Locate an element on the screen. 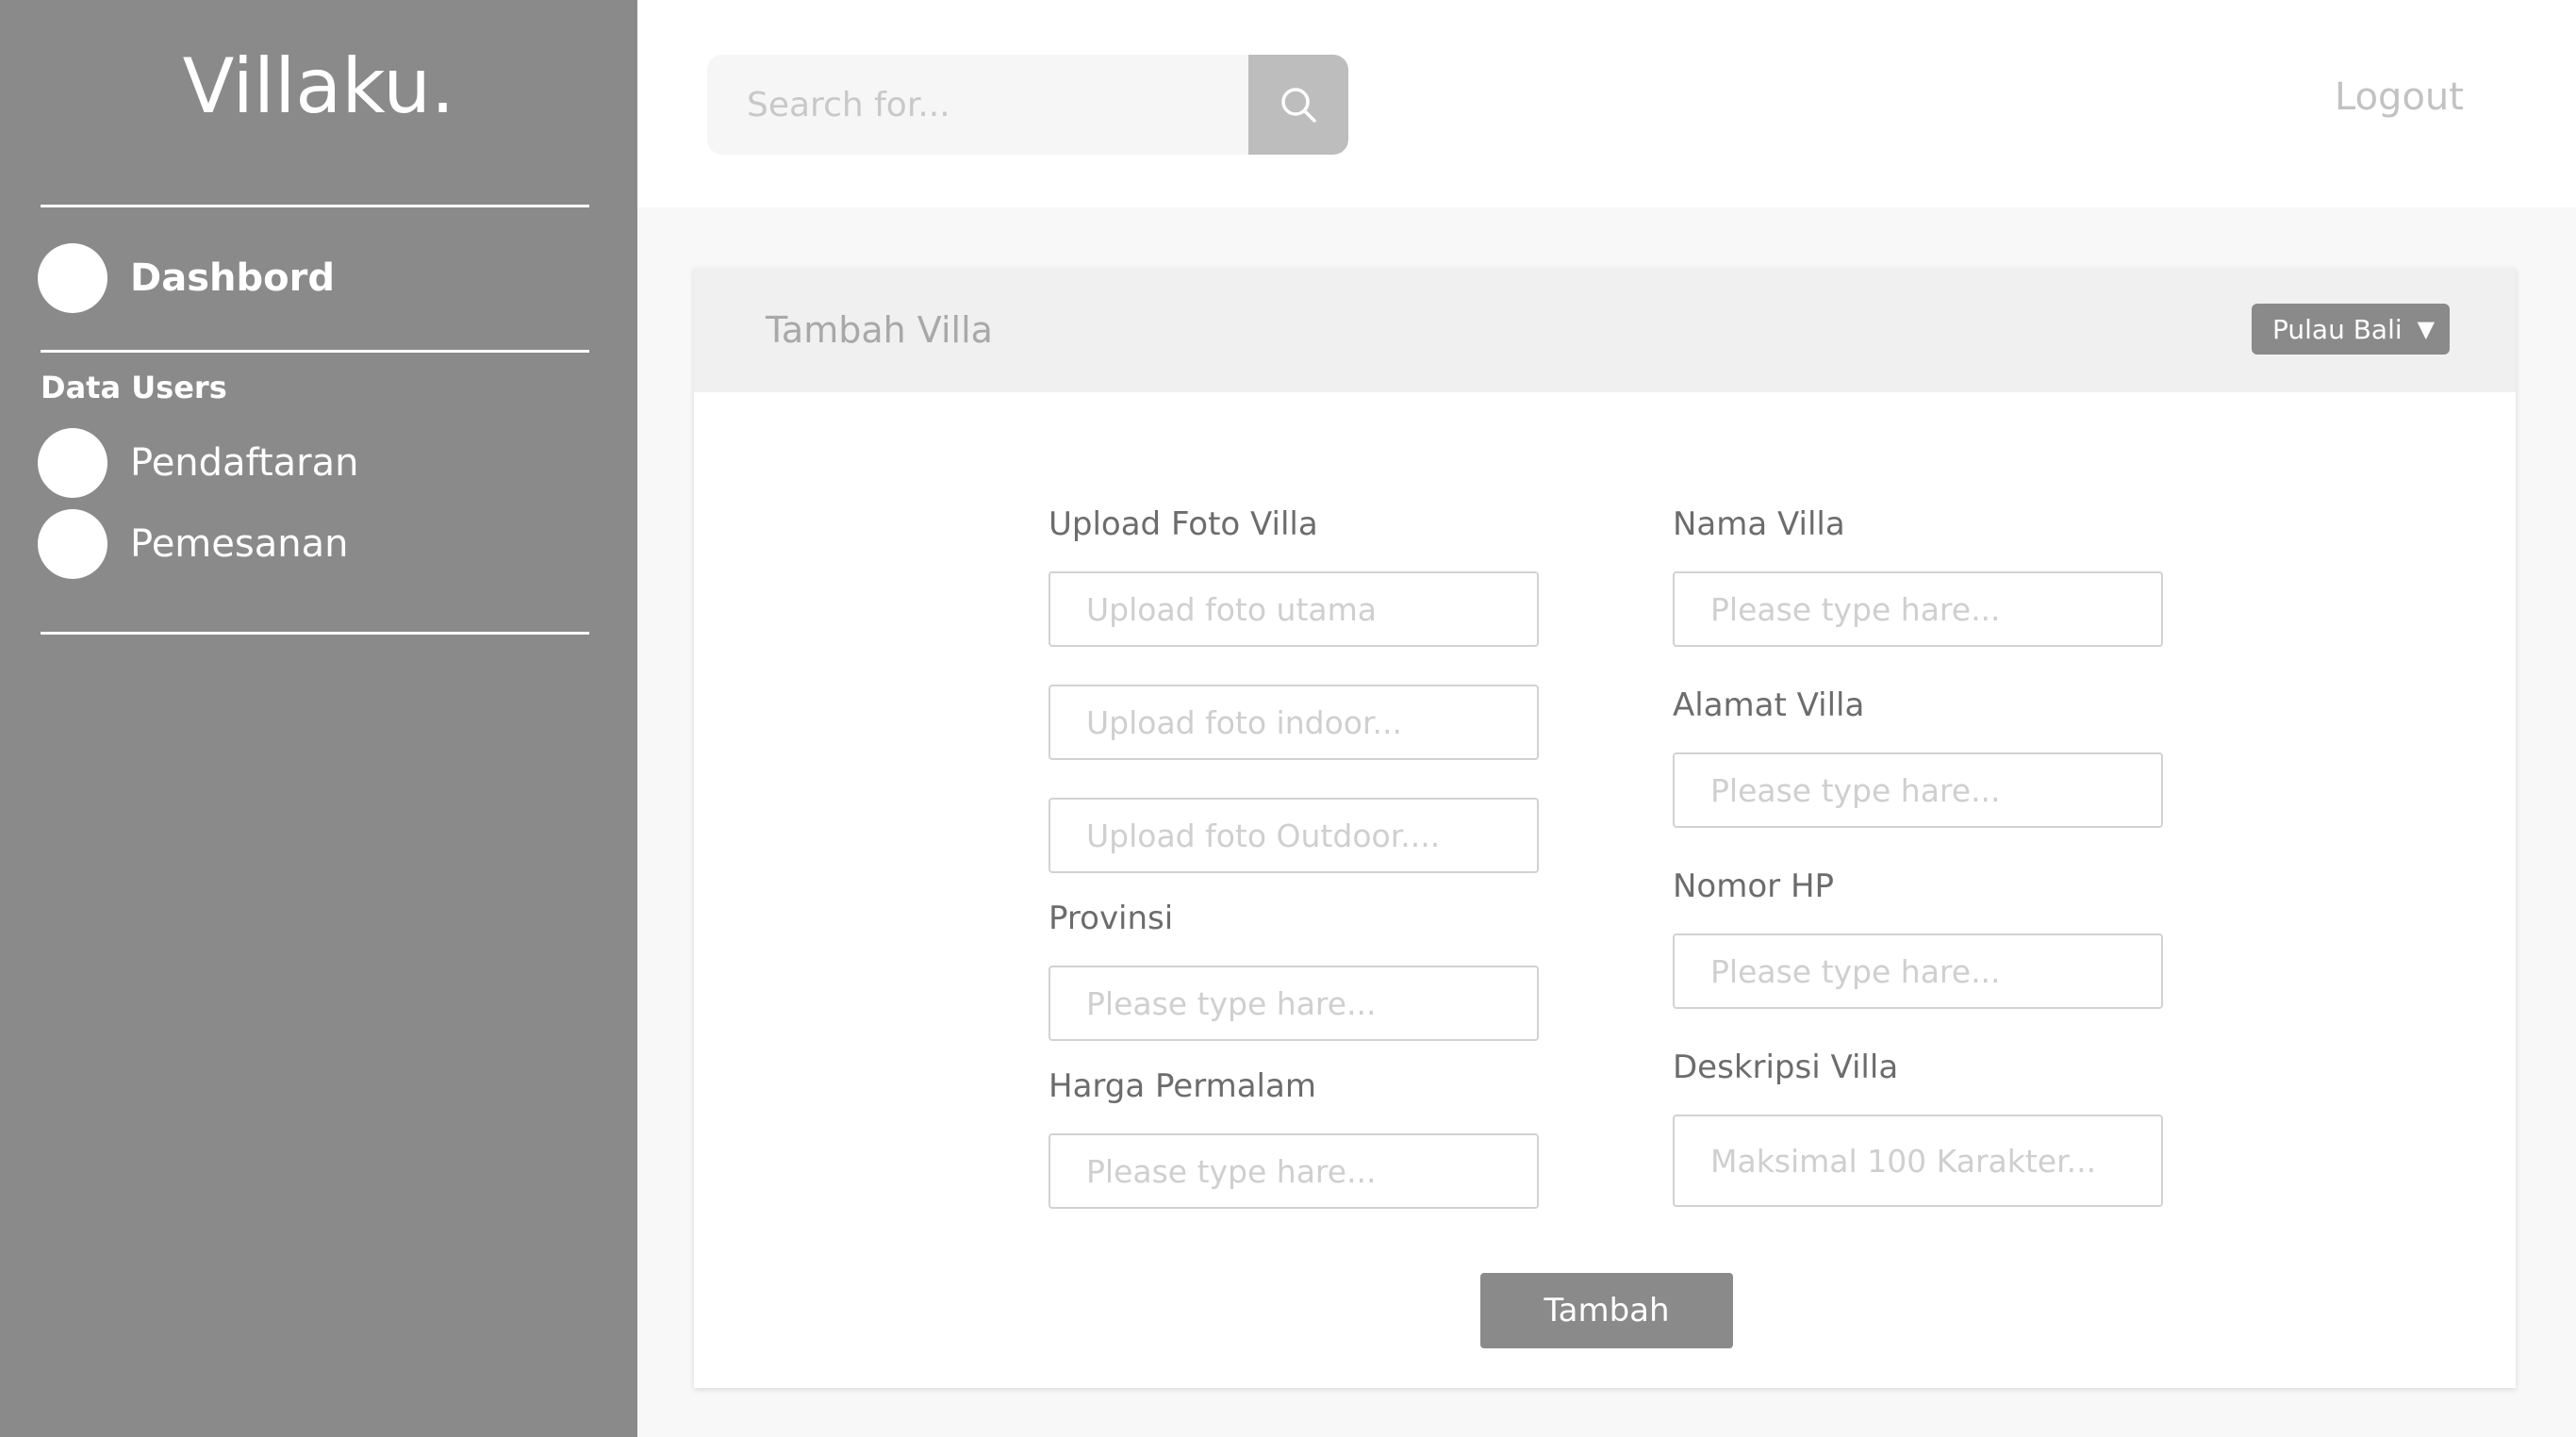 The height and width of the screenshot is (1437, 2576). upload-photo-label: Upload Foto Villa is located at coordinates (1183, 524).